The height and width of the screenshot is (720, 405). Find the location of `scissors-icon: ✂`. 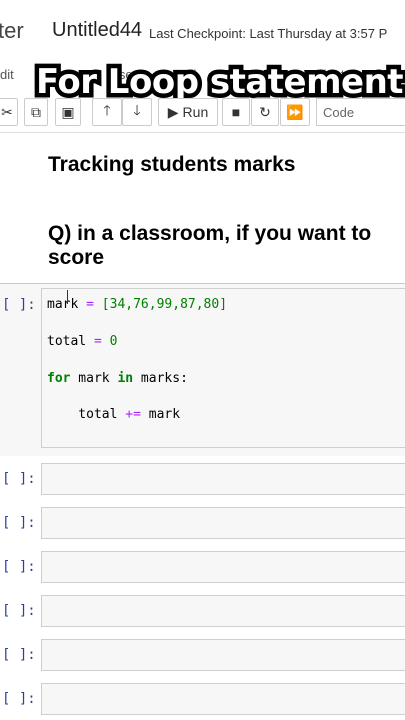

scissors-icon: ✂ is located at coordinates (7, 111).